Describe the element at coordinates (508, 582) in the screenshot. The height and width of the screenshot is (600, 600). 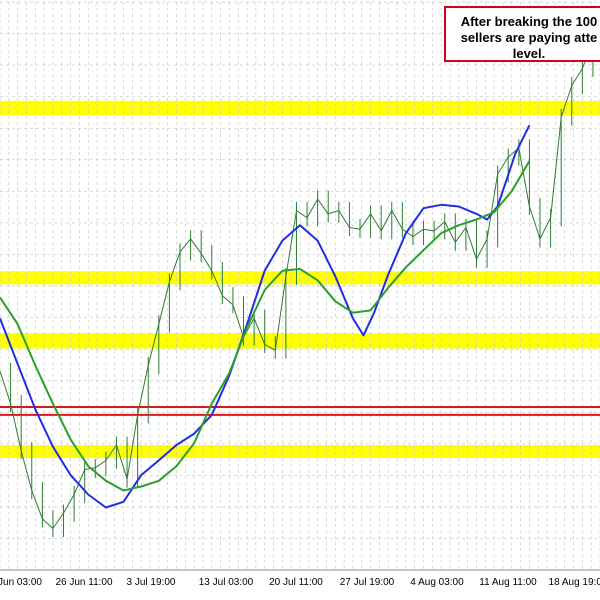
I see `x-tick-label: 11 Aug 11:00` at that location.